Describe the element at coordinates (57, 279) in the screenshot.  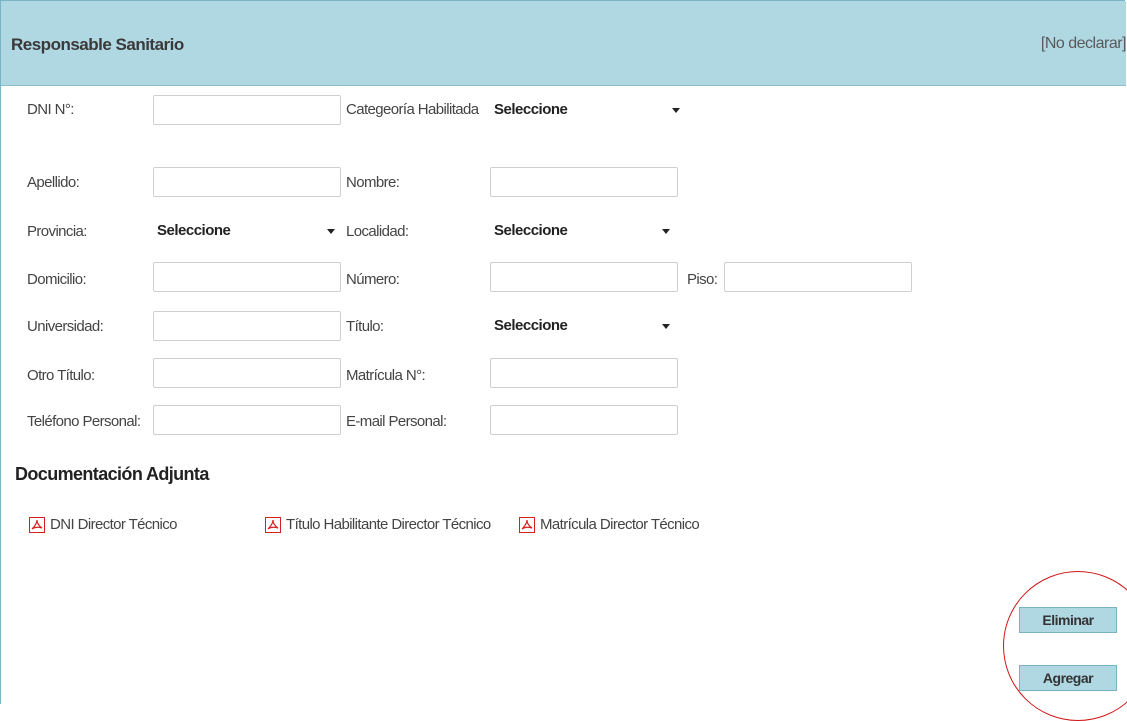
I see `domicilio-label: Domicilio:` at that location.